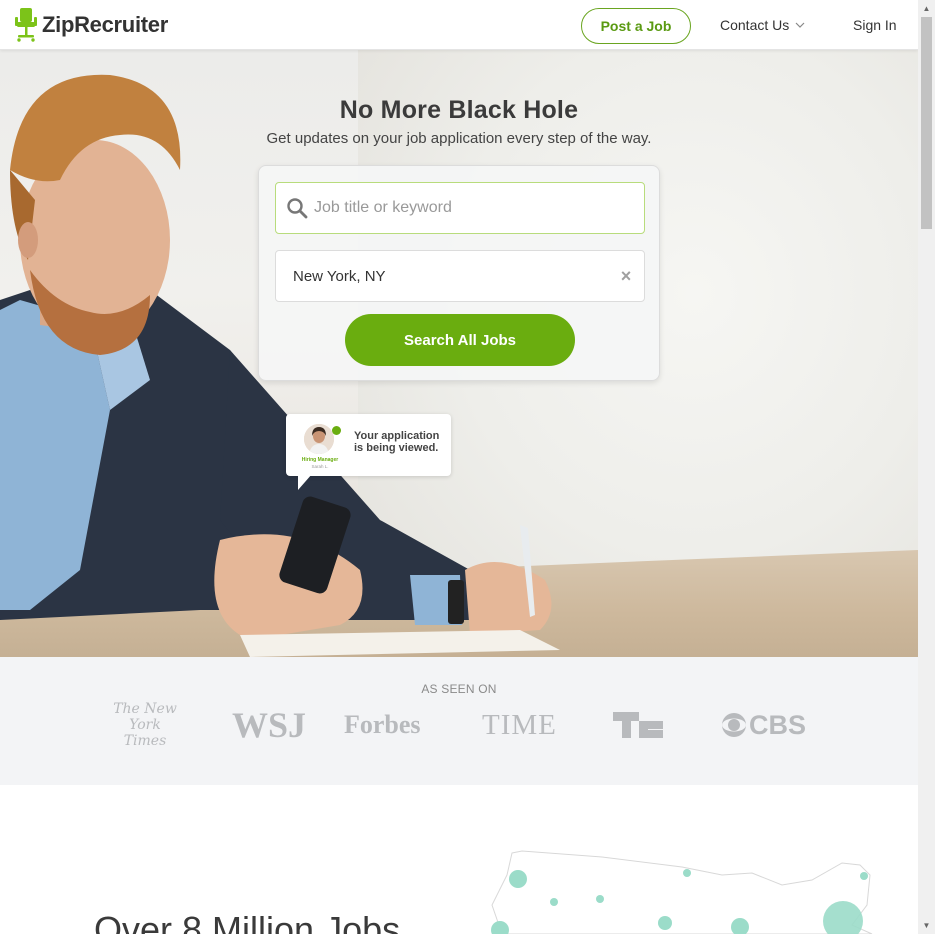  I want to click on nyt-logo: The New York Times, so click(145, 725).